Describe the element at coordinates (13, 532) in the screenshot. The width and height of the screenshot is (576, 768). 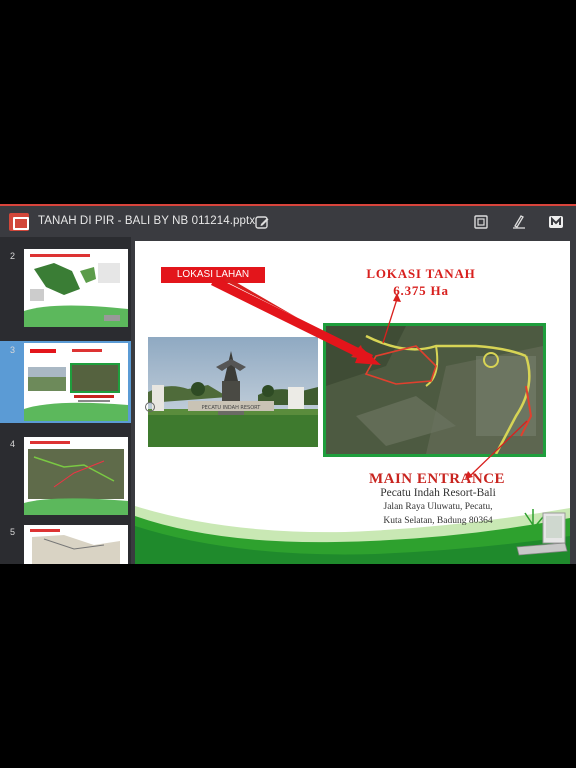
I see `thumbnail-number: 5` at that location.